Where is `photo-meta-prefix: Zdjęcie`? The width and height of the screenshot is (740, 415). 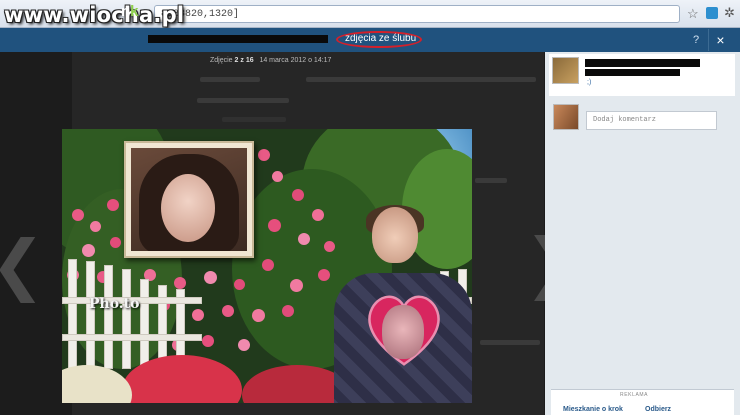 photo-meta-prefix: Zdjęcie is located at coordinates (221, 60).